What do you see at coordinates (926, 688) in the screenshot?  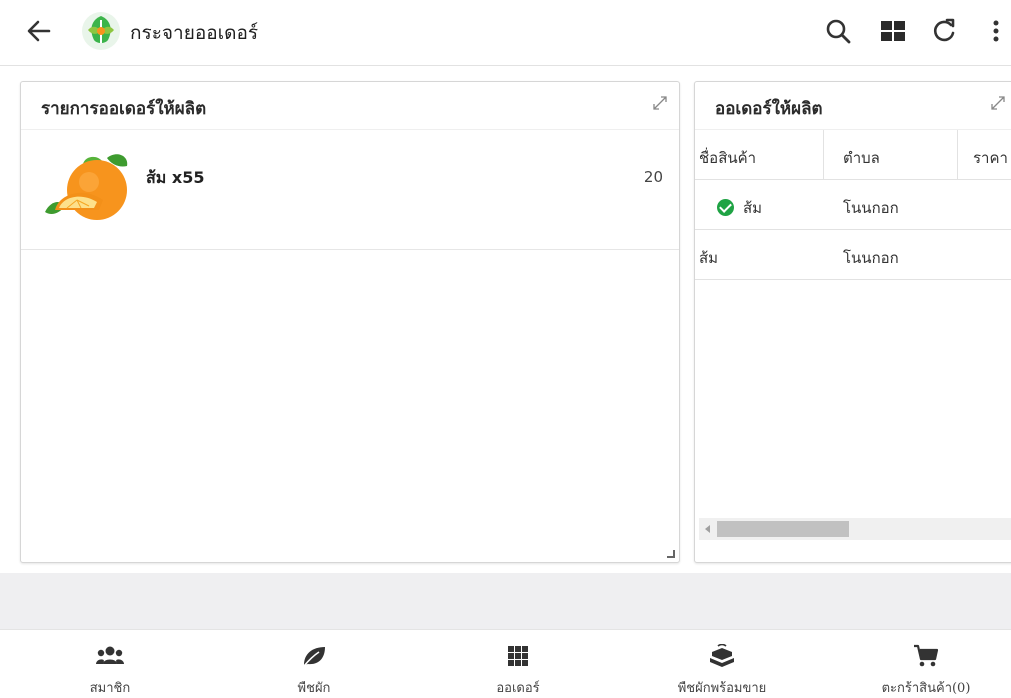 I see `nav-label: ตะกร้าสินค้า(0)` at bounding box center [926, 688].